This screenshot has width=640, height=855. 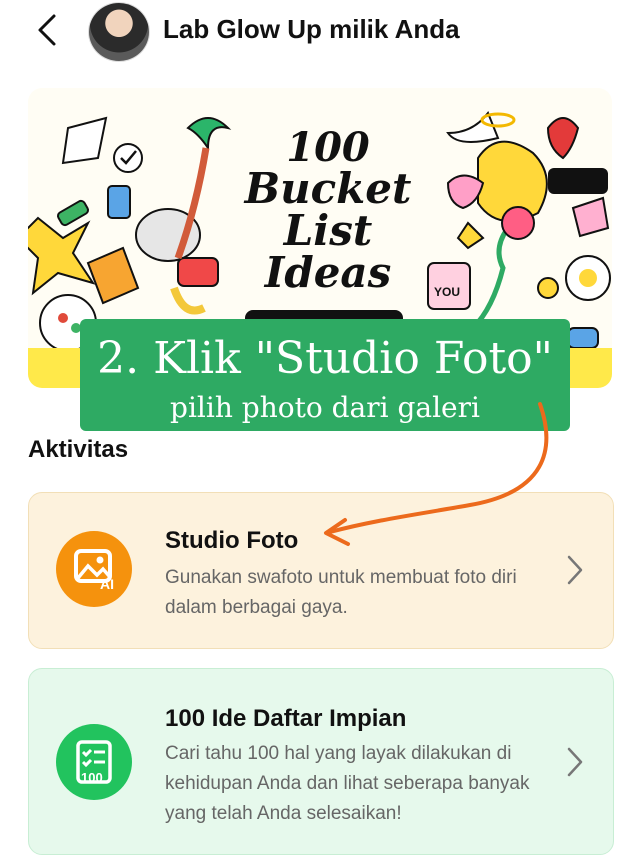 What do you see at coordinates (119, 32) in the screenshot?
I see `avatar` at bounding box center [119, 32].